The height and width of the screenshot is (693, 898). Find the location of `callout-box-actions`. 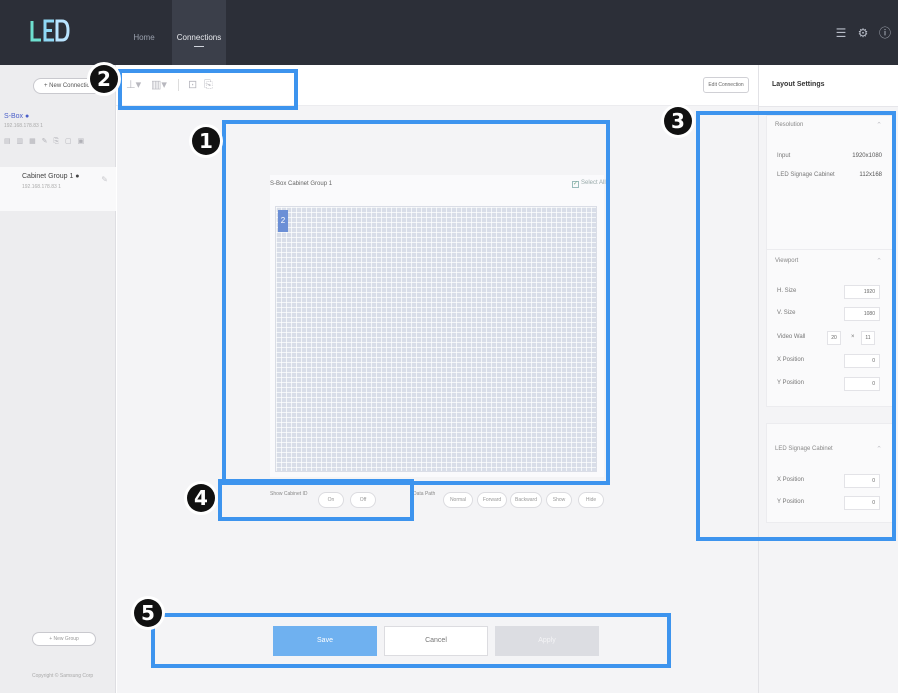

callout-box-actions is located at coordinates (411, 640).